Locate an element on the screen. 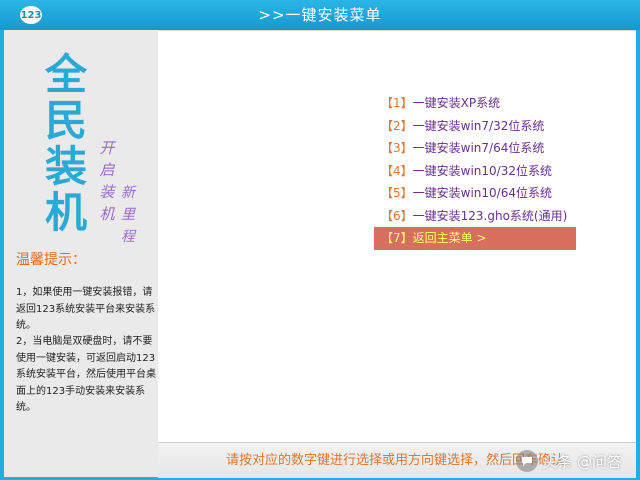  slogan-char: 里 is located at coordinates (128, 215).